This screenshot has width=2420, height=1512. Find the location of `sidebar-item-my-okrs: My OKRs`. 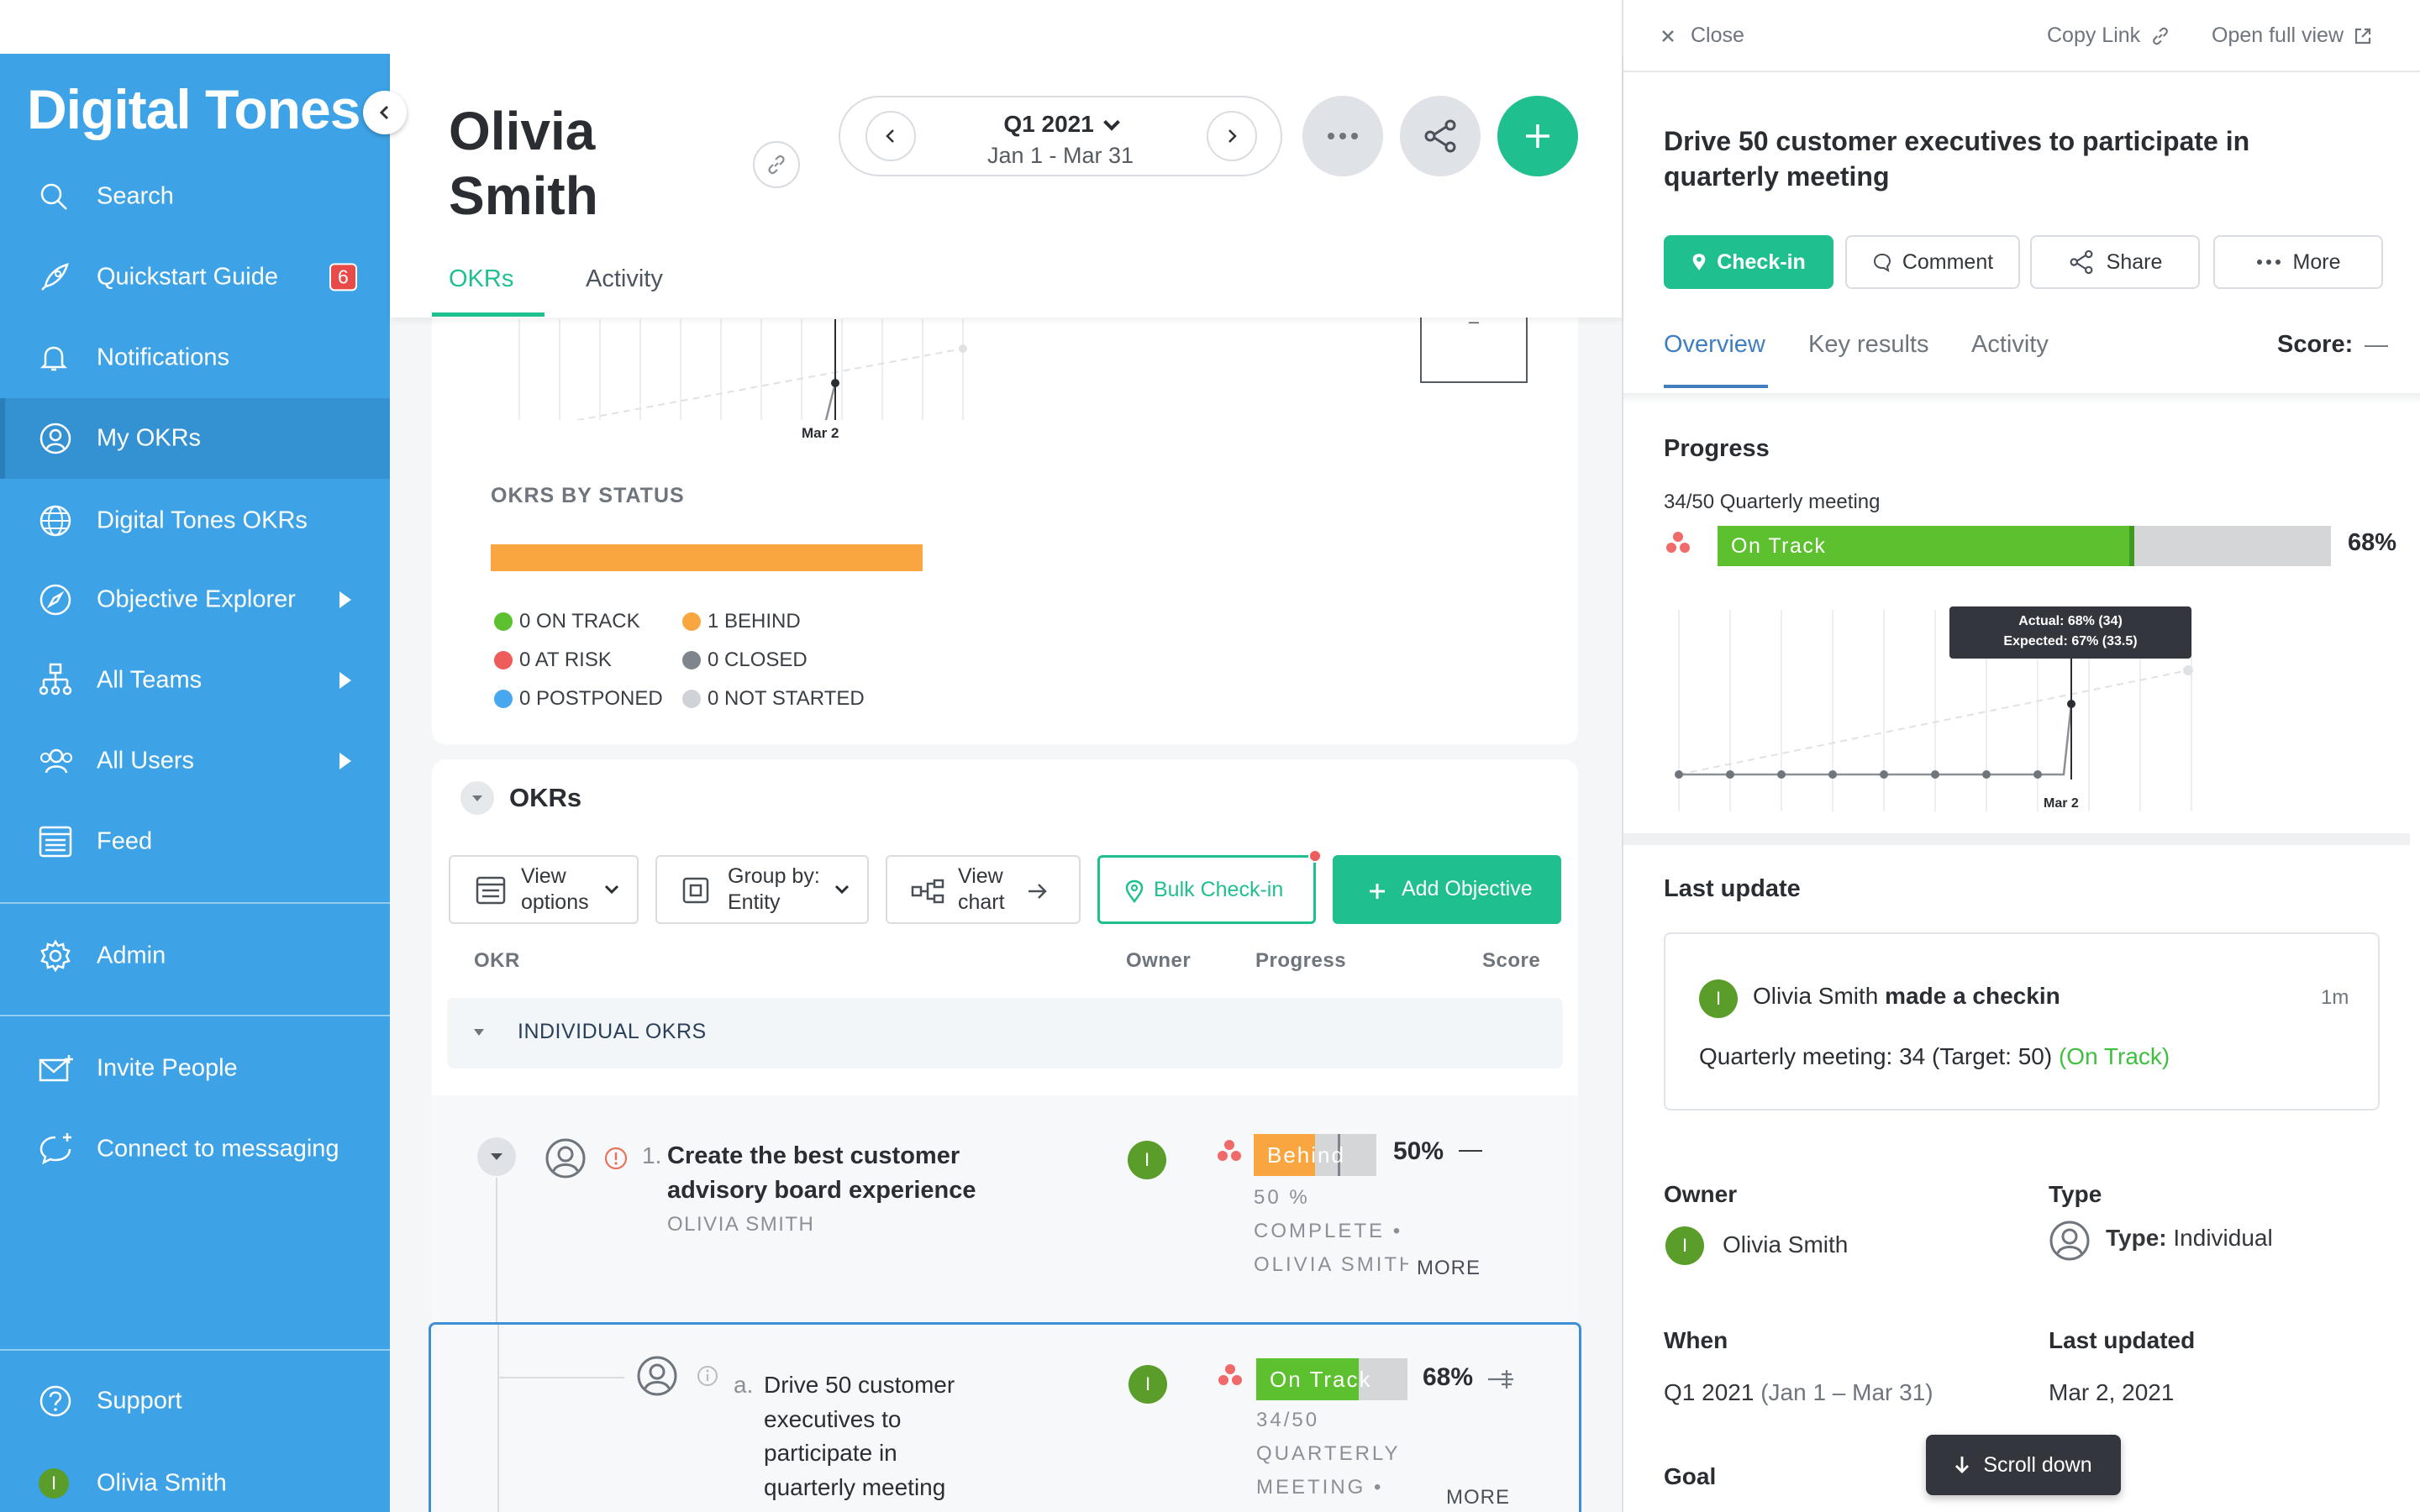

sidebar-item-my-okrs: My OKRs is located at coordinates (195, 438).